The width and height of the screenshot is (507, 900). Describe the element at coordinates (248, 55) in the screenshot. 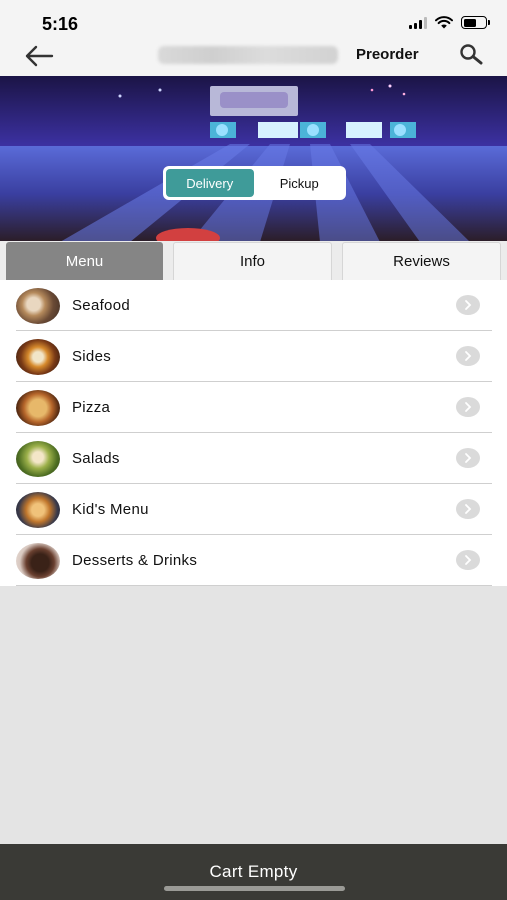

I see `restaurant-name-blurred` at that location.